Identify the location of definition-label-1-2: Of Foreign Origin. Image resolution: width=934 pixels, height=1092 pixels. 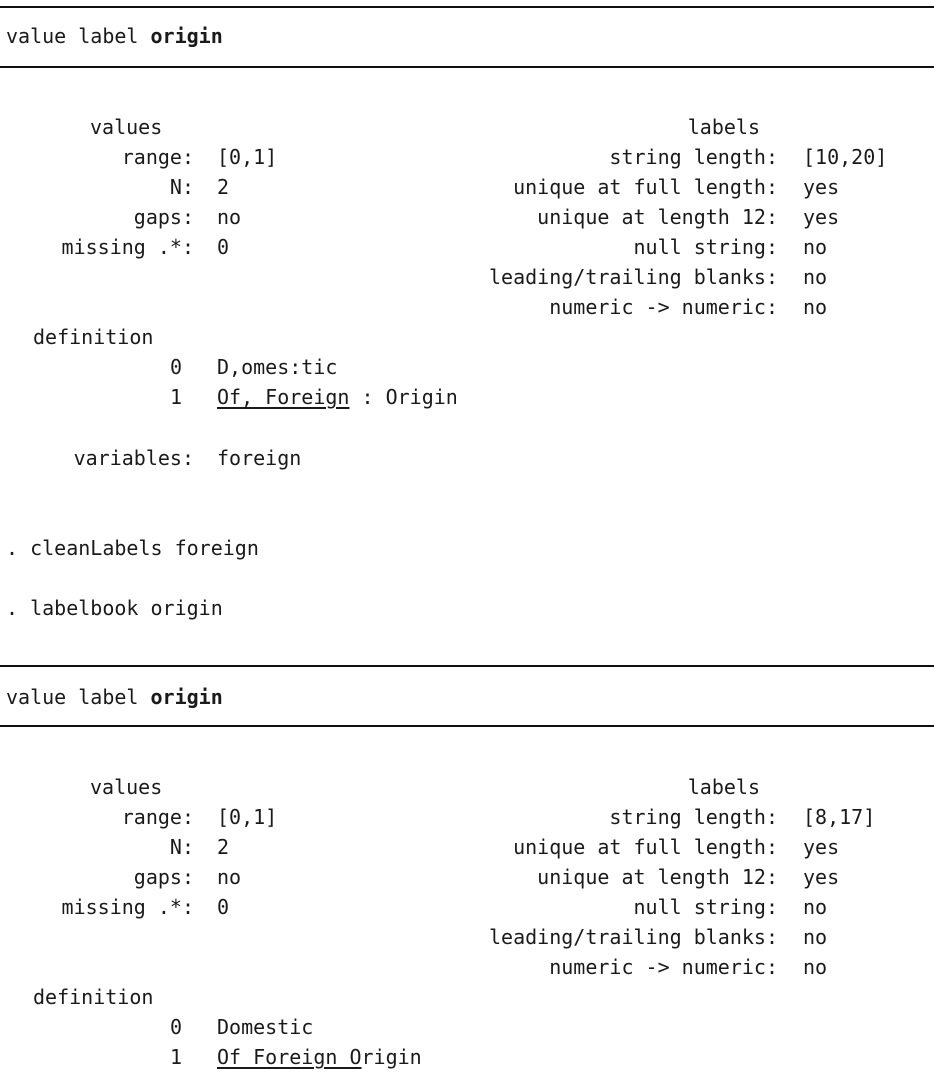
(319, 1057).